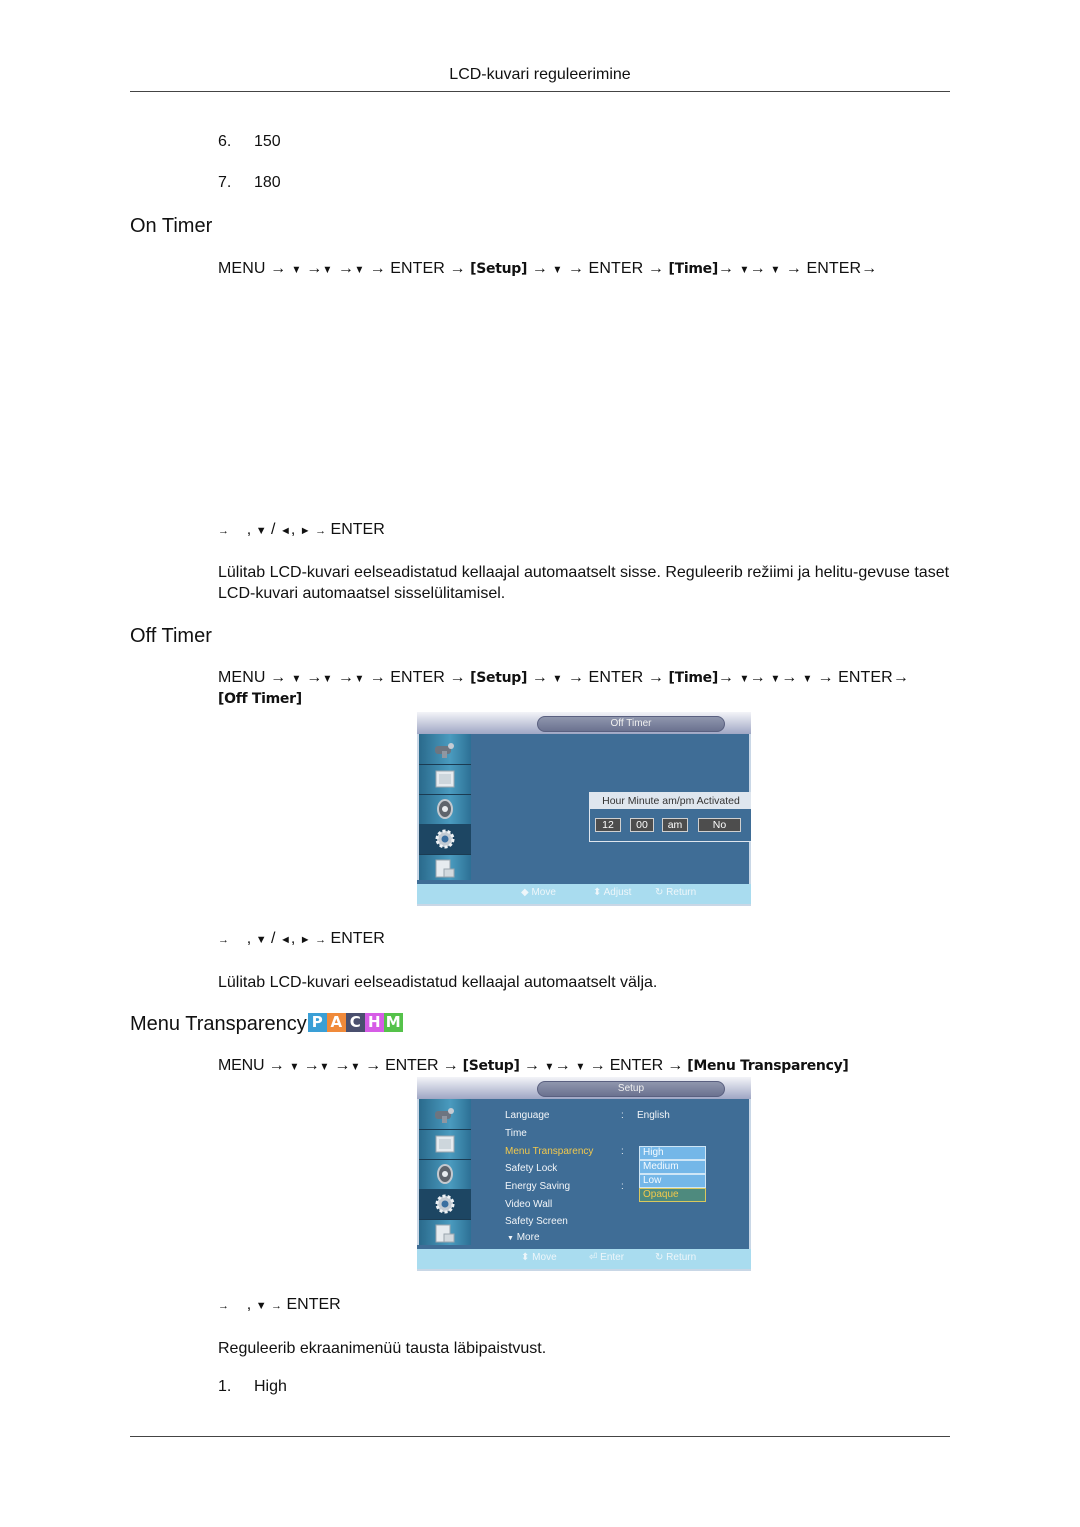 The width and height of the screenshot is (1080, 1527). Describe the element at coordinates (670, 817) in the screenshot. I see `off-timer-settings-box: Hour Minute am/pm Activated 12 00 am No` at that location.